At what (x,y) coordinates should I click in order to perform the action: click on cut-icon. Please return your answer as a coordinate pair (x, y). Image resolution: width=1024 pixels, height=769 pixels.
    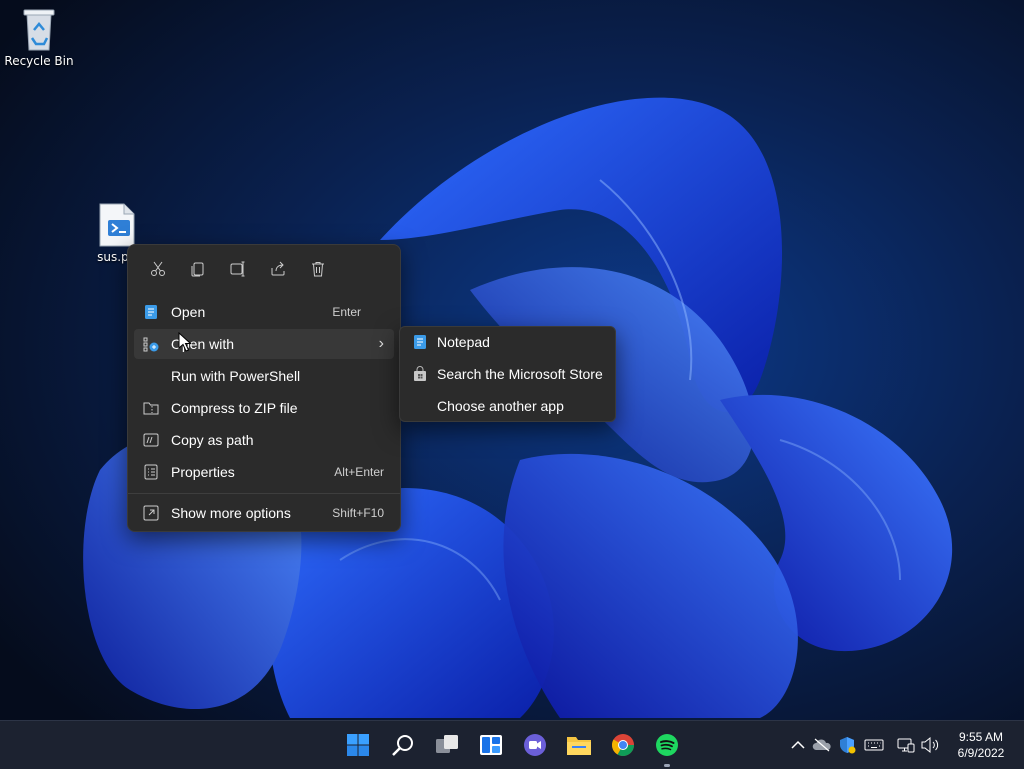
    Looking at the image, I should click on (158, 268).